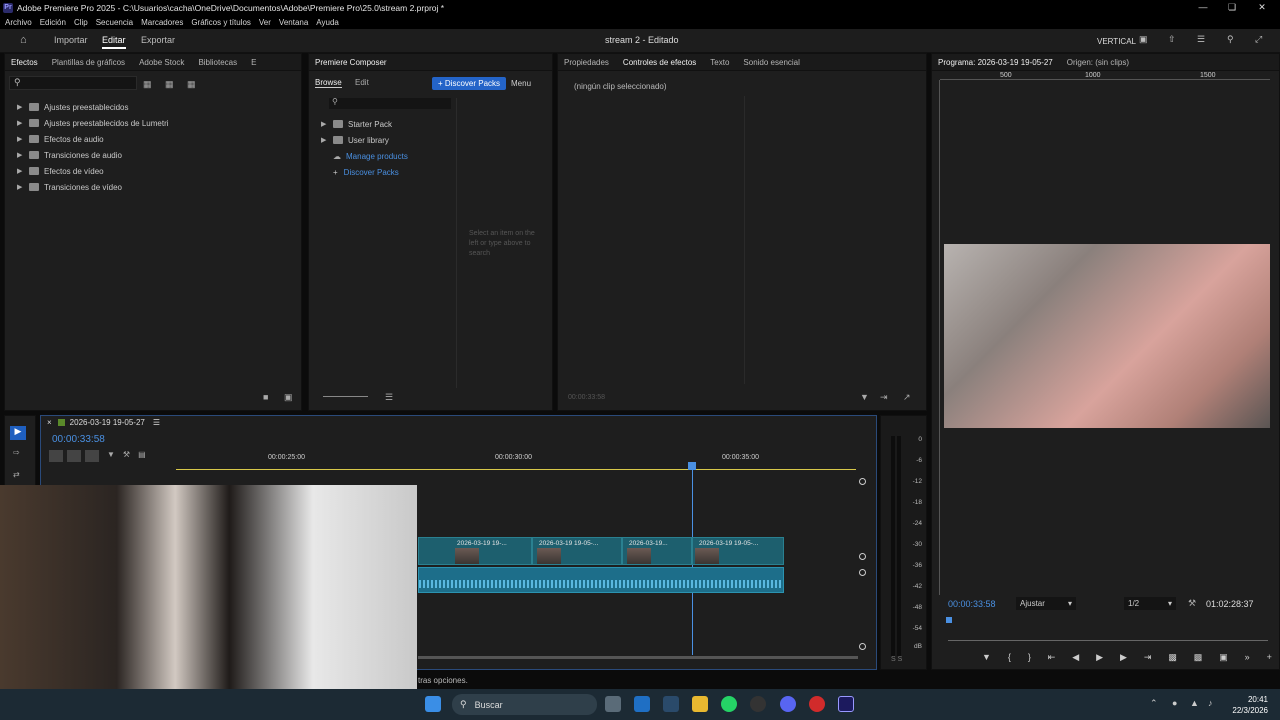  What do you see at coordinates (191, 84) in the screenshot?
I see `yuv-icon: ▦` at bounding box center [191, 84].